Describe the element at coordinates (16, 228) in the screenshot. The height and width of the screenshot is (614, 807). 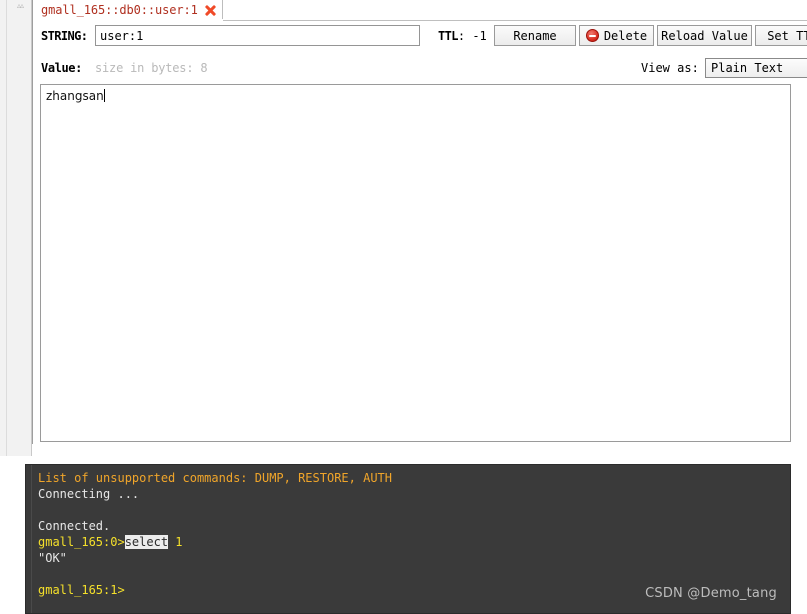
I see `left-panel-rail: ▵▵` at that location.